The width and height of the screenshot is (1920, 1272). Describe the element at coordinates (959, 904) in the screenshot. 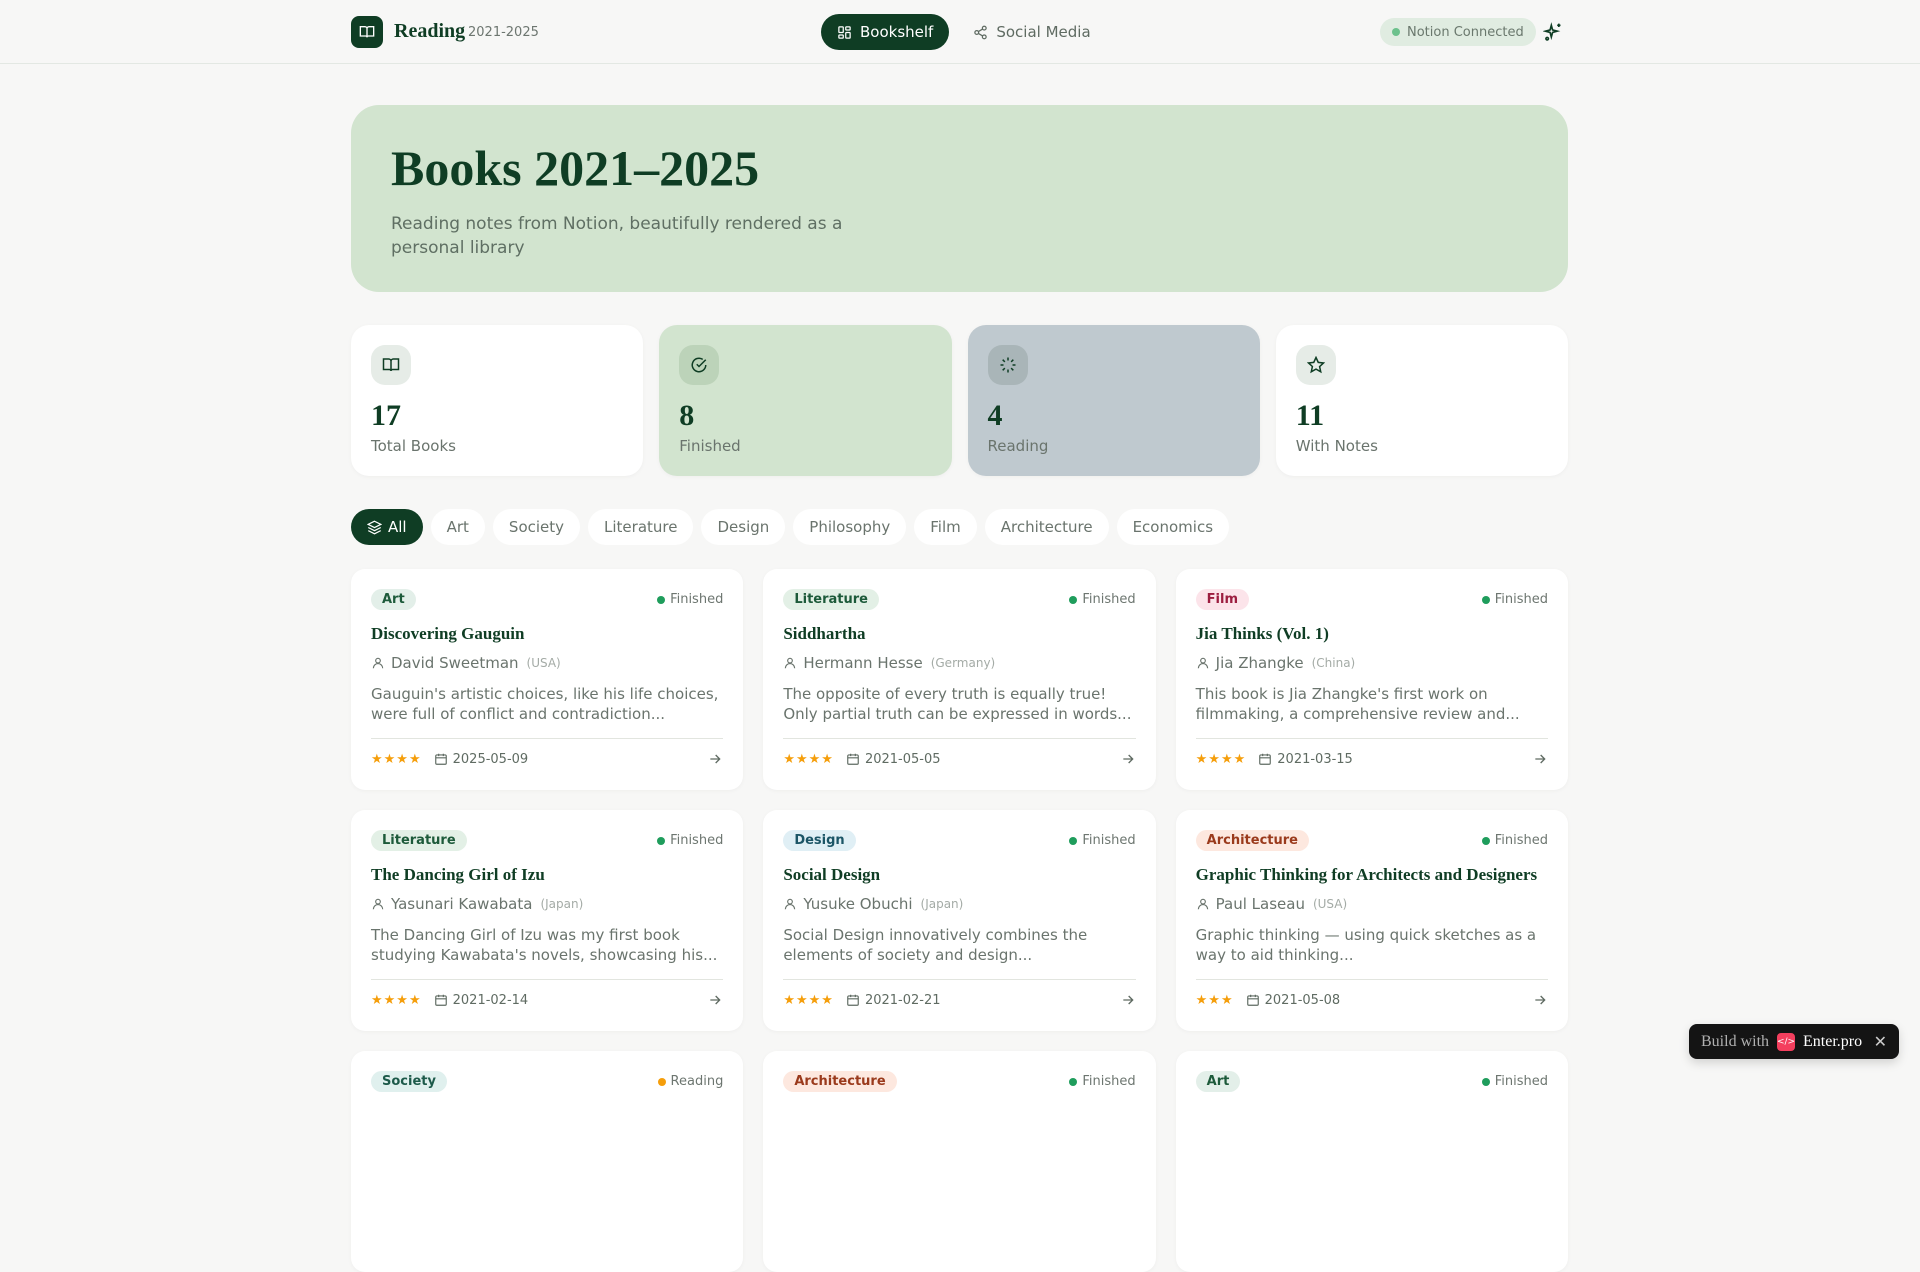

I see `book-author: Yusuke Obuchi (Japan)` at that location.